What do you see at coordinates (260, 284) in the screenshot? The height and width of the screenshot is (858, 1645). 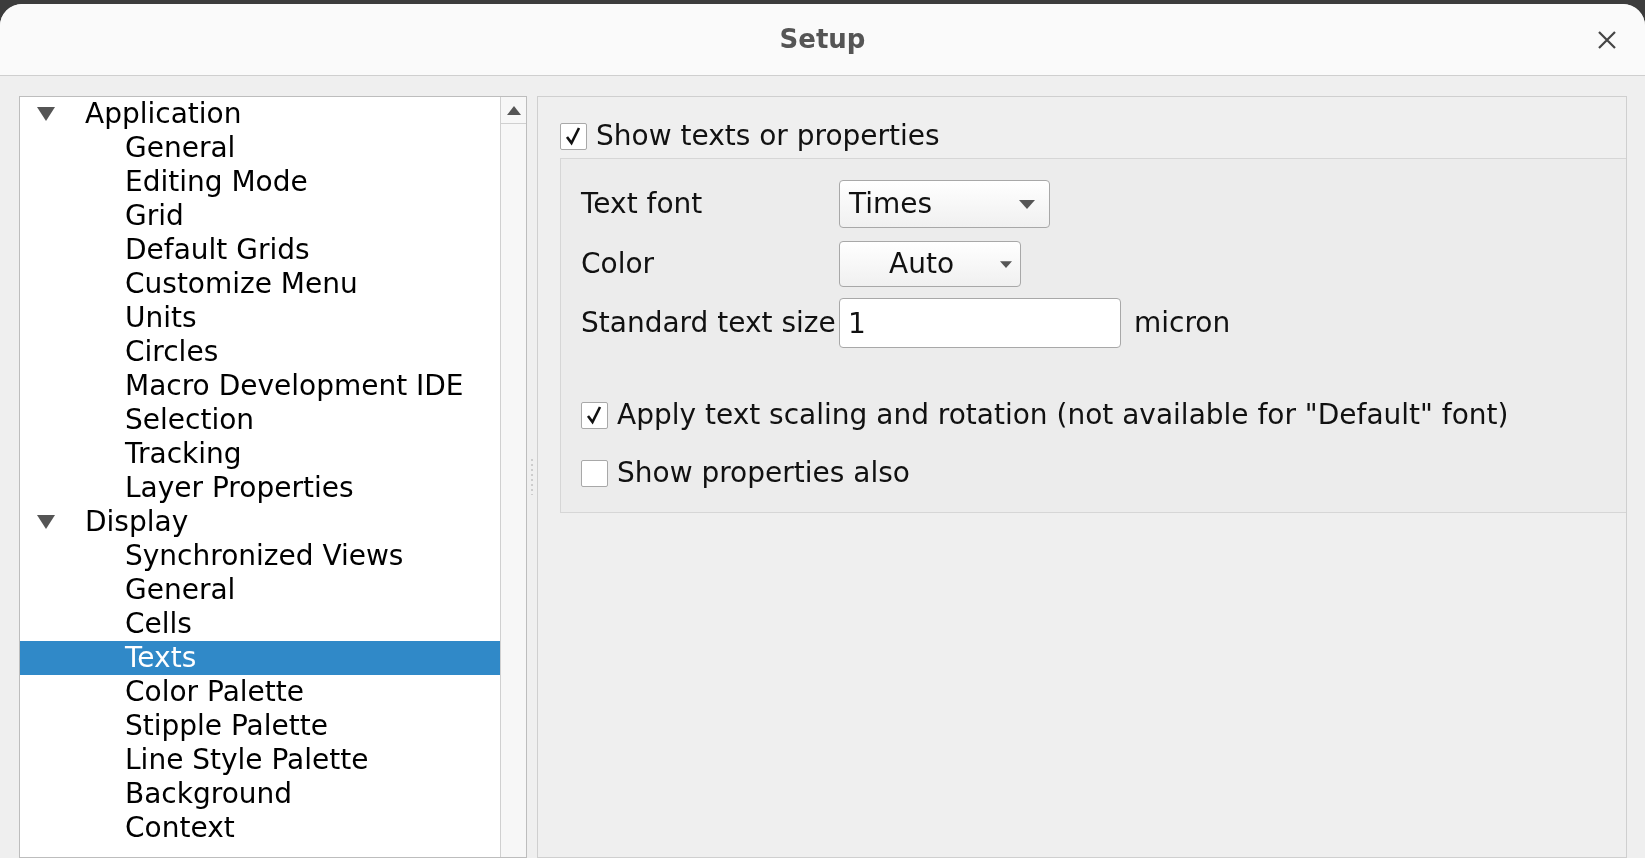 I see `tree-item: Customize Menu` at bounding box center [260, 284].